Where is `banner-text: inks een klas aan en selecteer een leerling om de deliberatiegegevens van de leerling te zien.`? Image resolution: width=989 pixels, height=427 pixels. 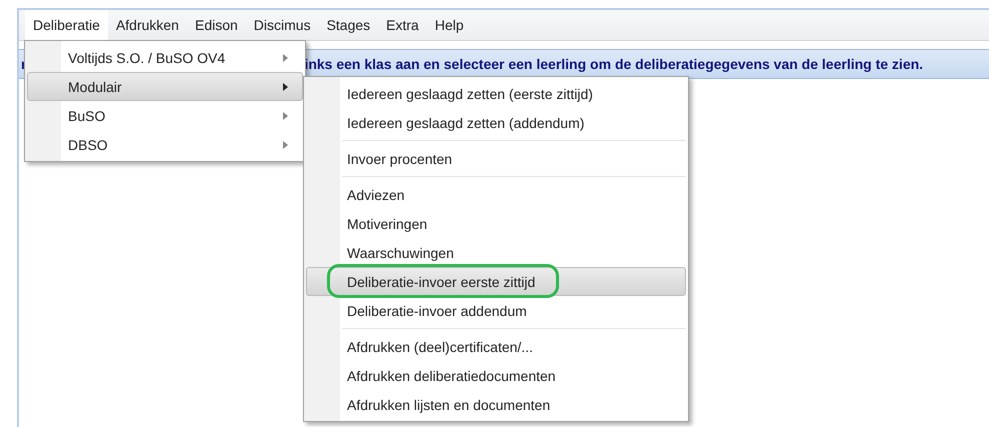
banner-text: inks een klas aan en selecteer een leerling om de deliberatiegegevens van de leerling te zien. is located at coordinates (613, 64).